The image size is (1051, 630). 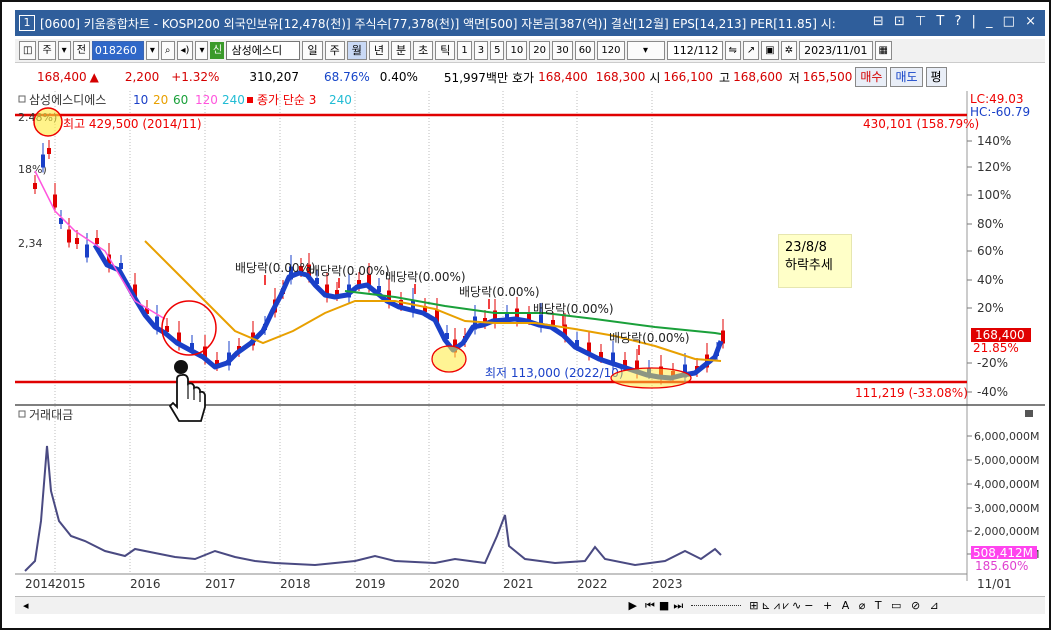 What do you see at coordinates (936, 77) in the screenshot?
I see `avg-button: 평` at bounding box center [936, 77].